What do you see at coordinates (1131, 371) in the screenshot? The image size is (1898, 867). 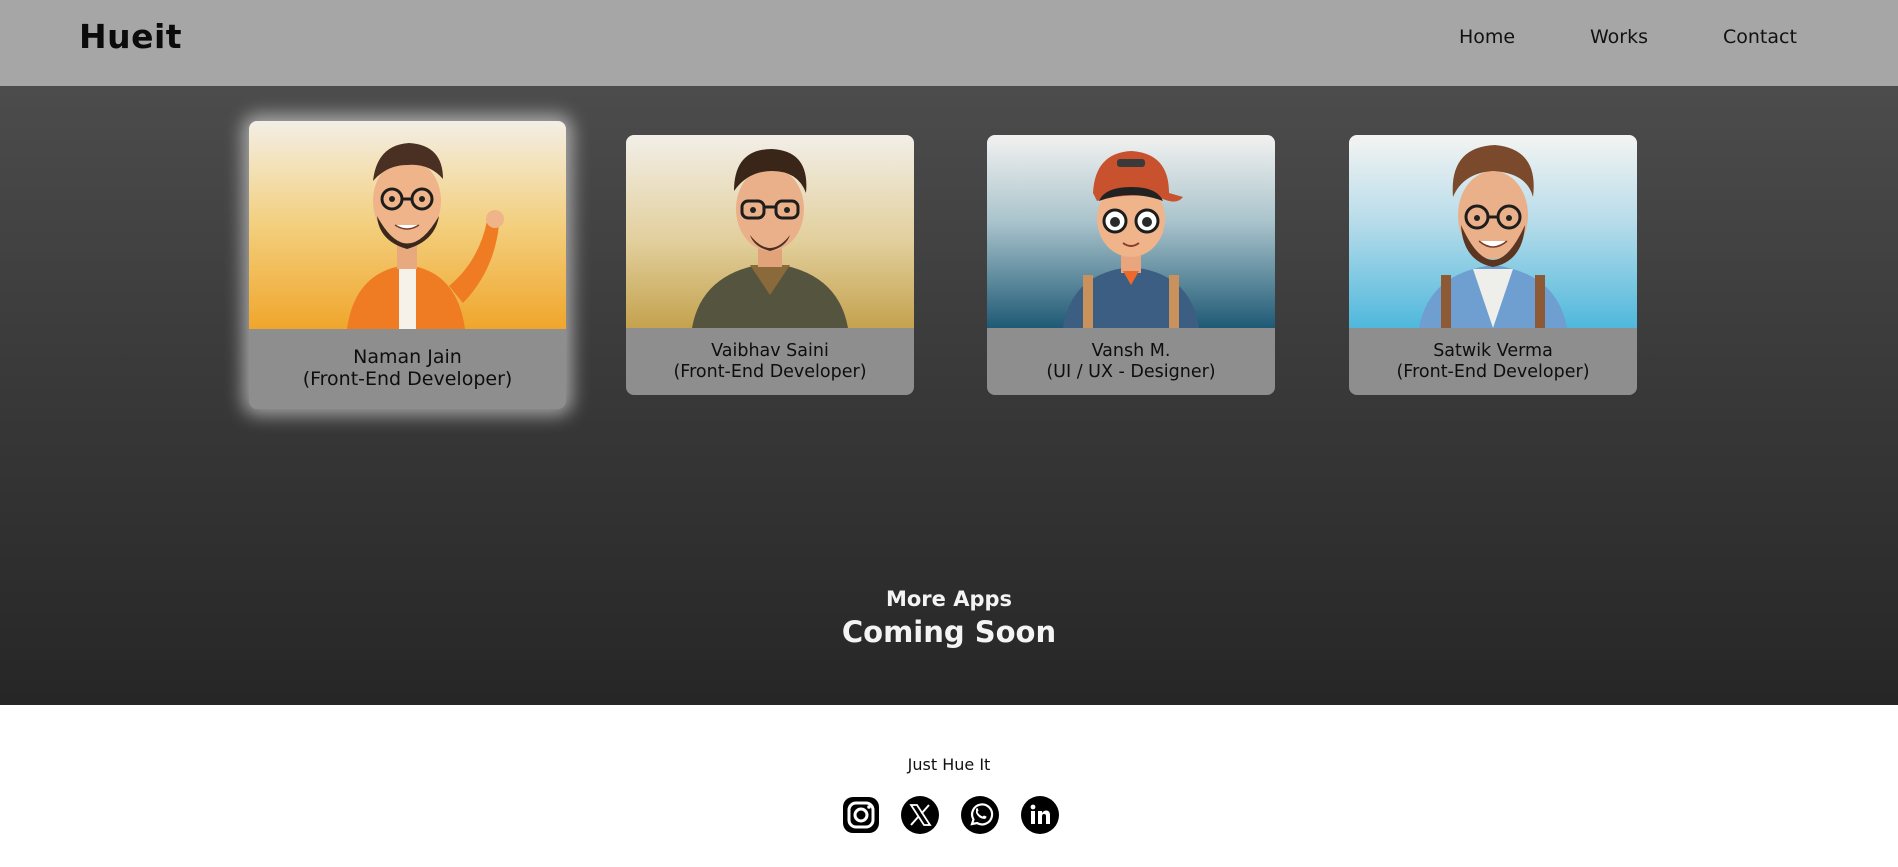 I see `member-role: (UI / UX - Designer)` at bounding box center [1131, 371].